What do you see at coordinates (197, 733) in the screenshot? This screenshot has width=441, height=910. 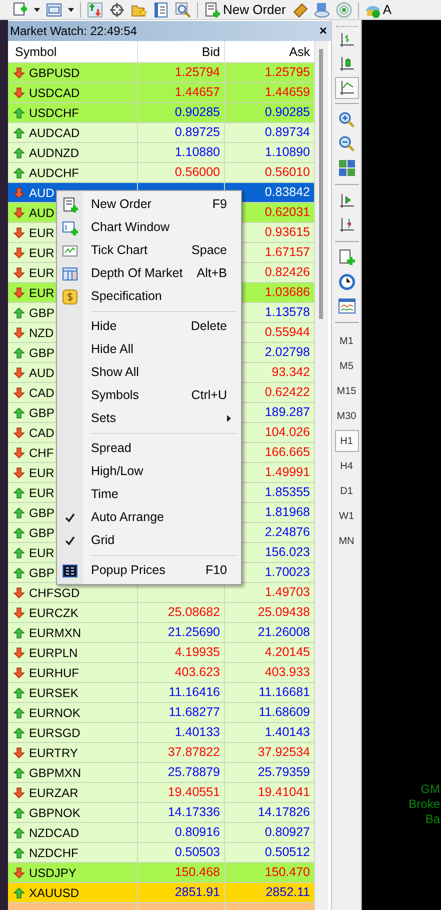 I see `table-cell-text: 1.40133` at bounding box center [197, 733].